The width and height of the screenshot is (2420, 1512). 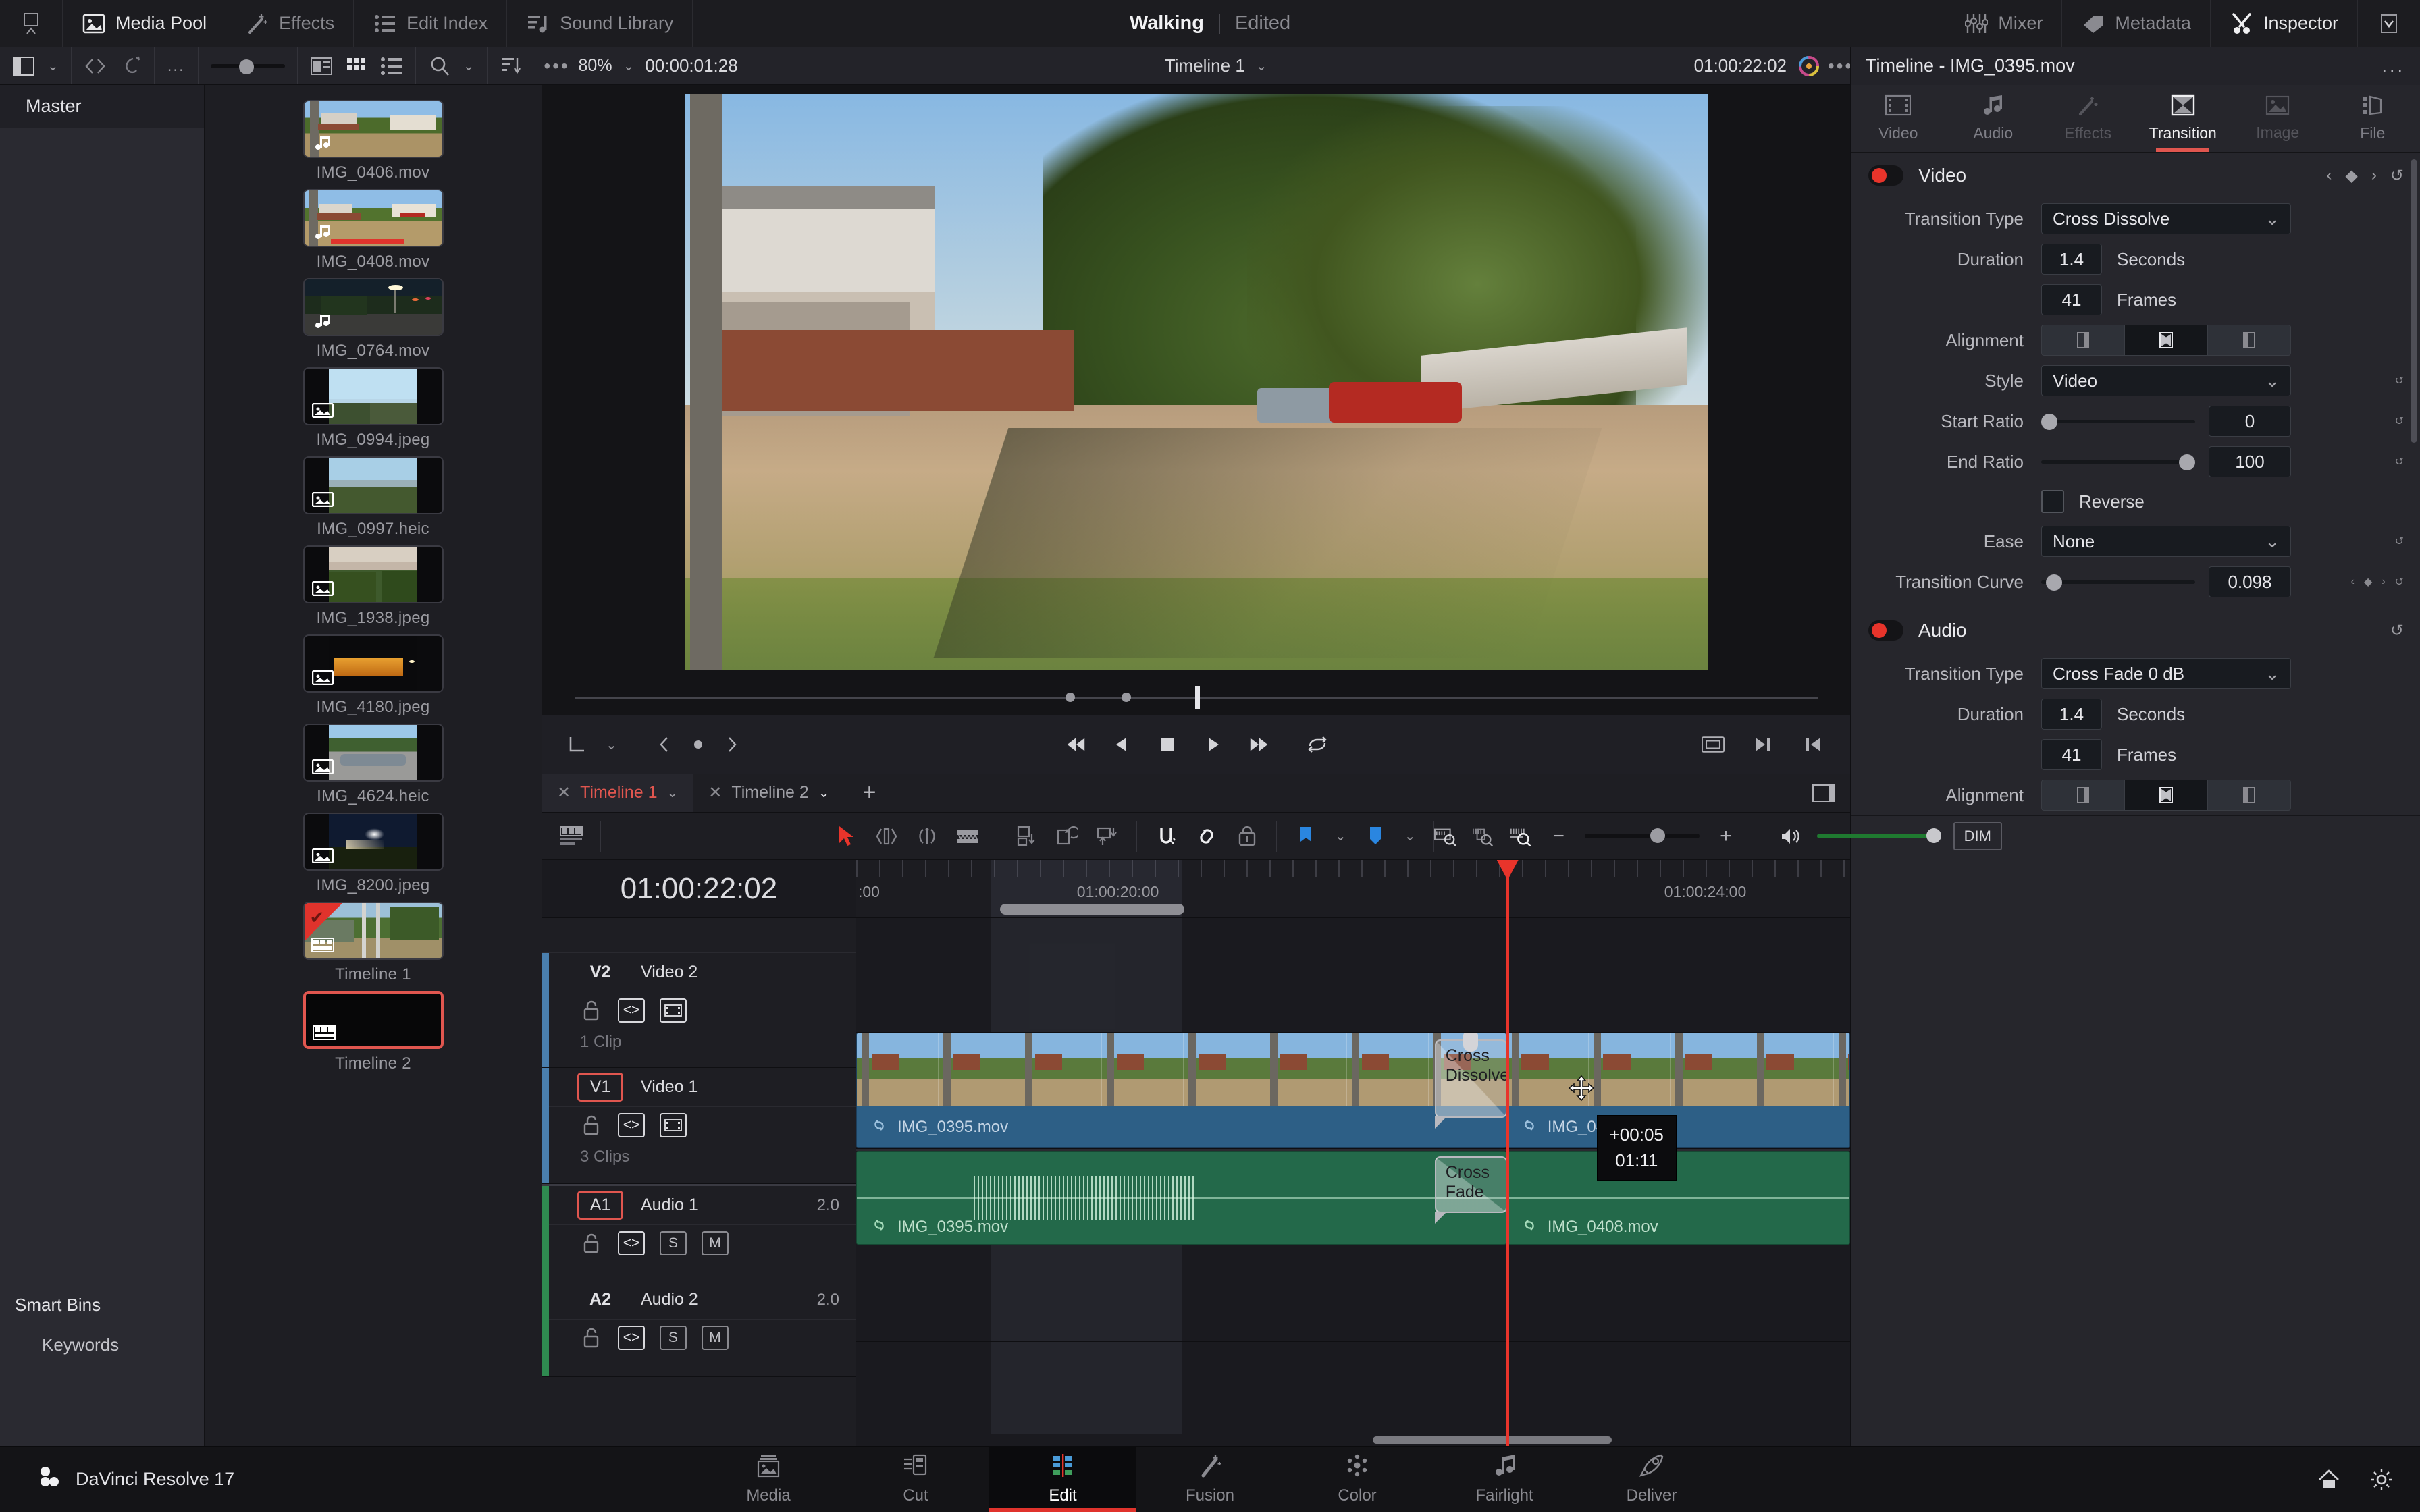 I want to click on audio-duration-seconds-input: 1.4, so click(x=2071, y=714).